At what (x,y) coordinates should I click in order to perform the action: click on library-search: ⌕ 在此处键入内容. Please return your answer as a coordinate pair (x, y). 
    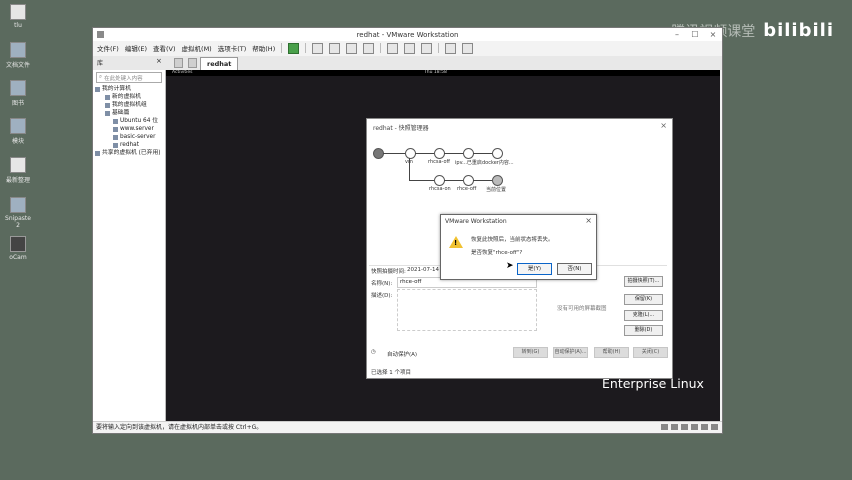
    Looking at the image, I should click on (129, 77).